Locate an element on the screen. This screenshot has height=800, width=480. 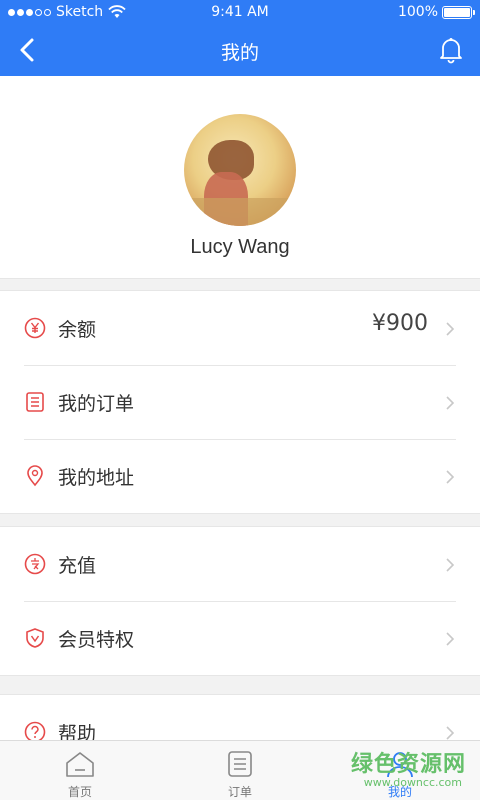
tab-mine: 我的 is located at coordinates (400, 770).